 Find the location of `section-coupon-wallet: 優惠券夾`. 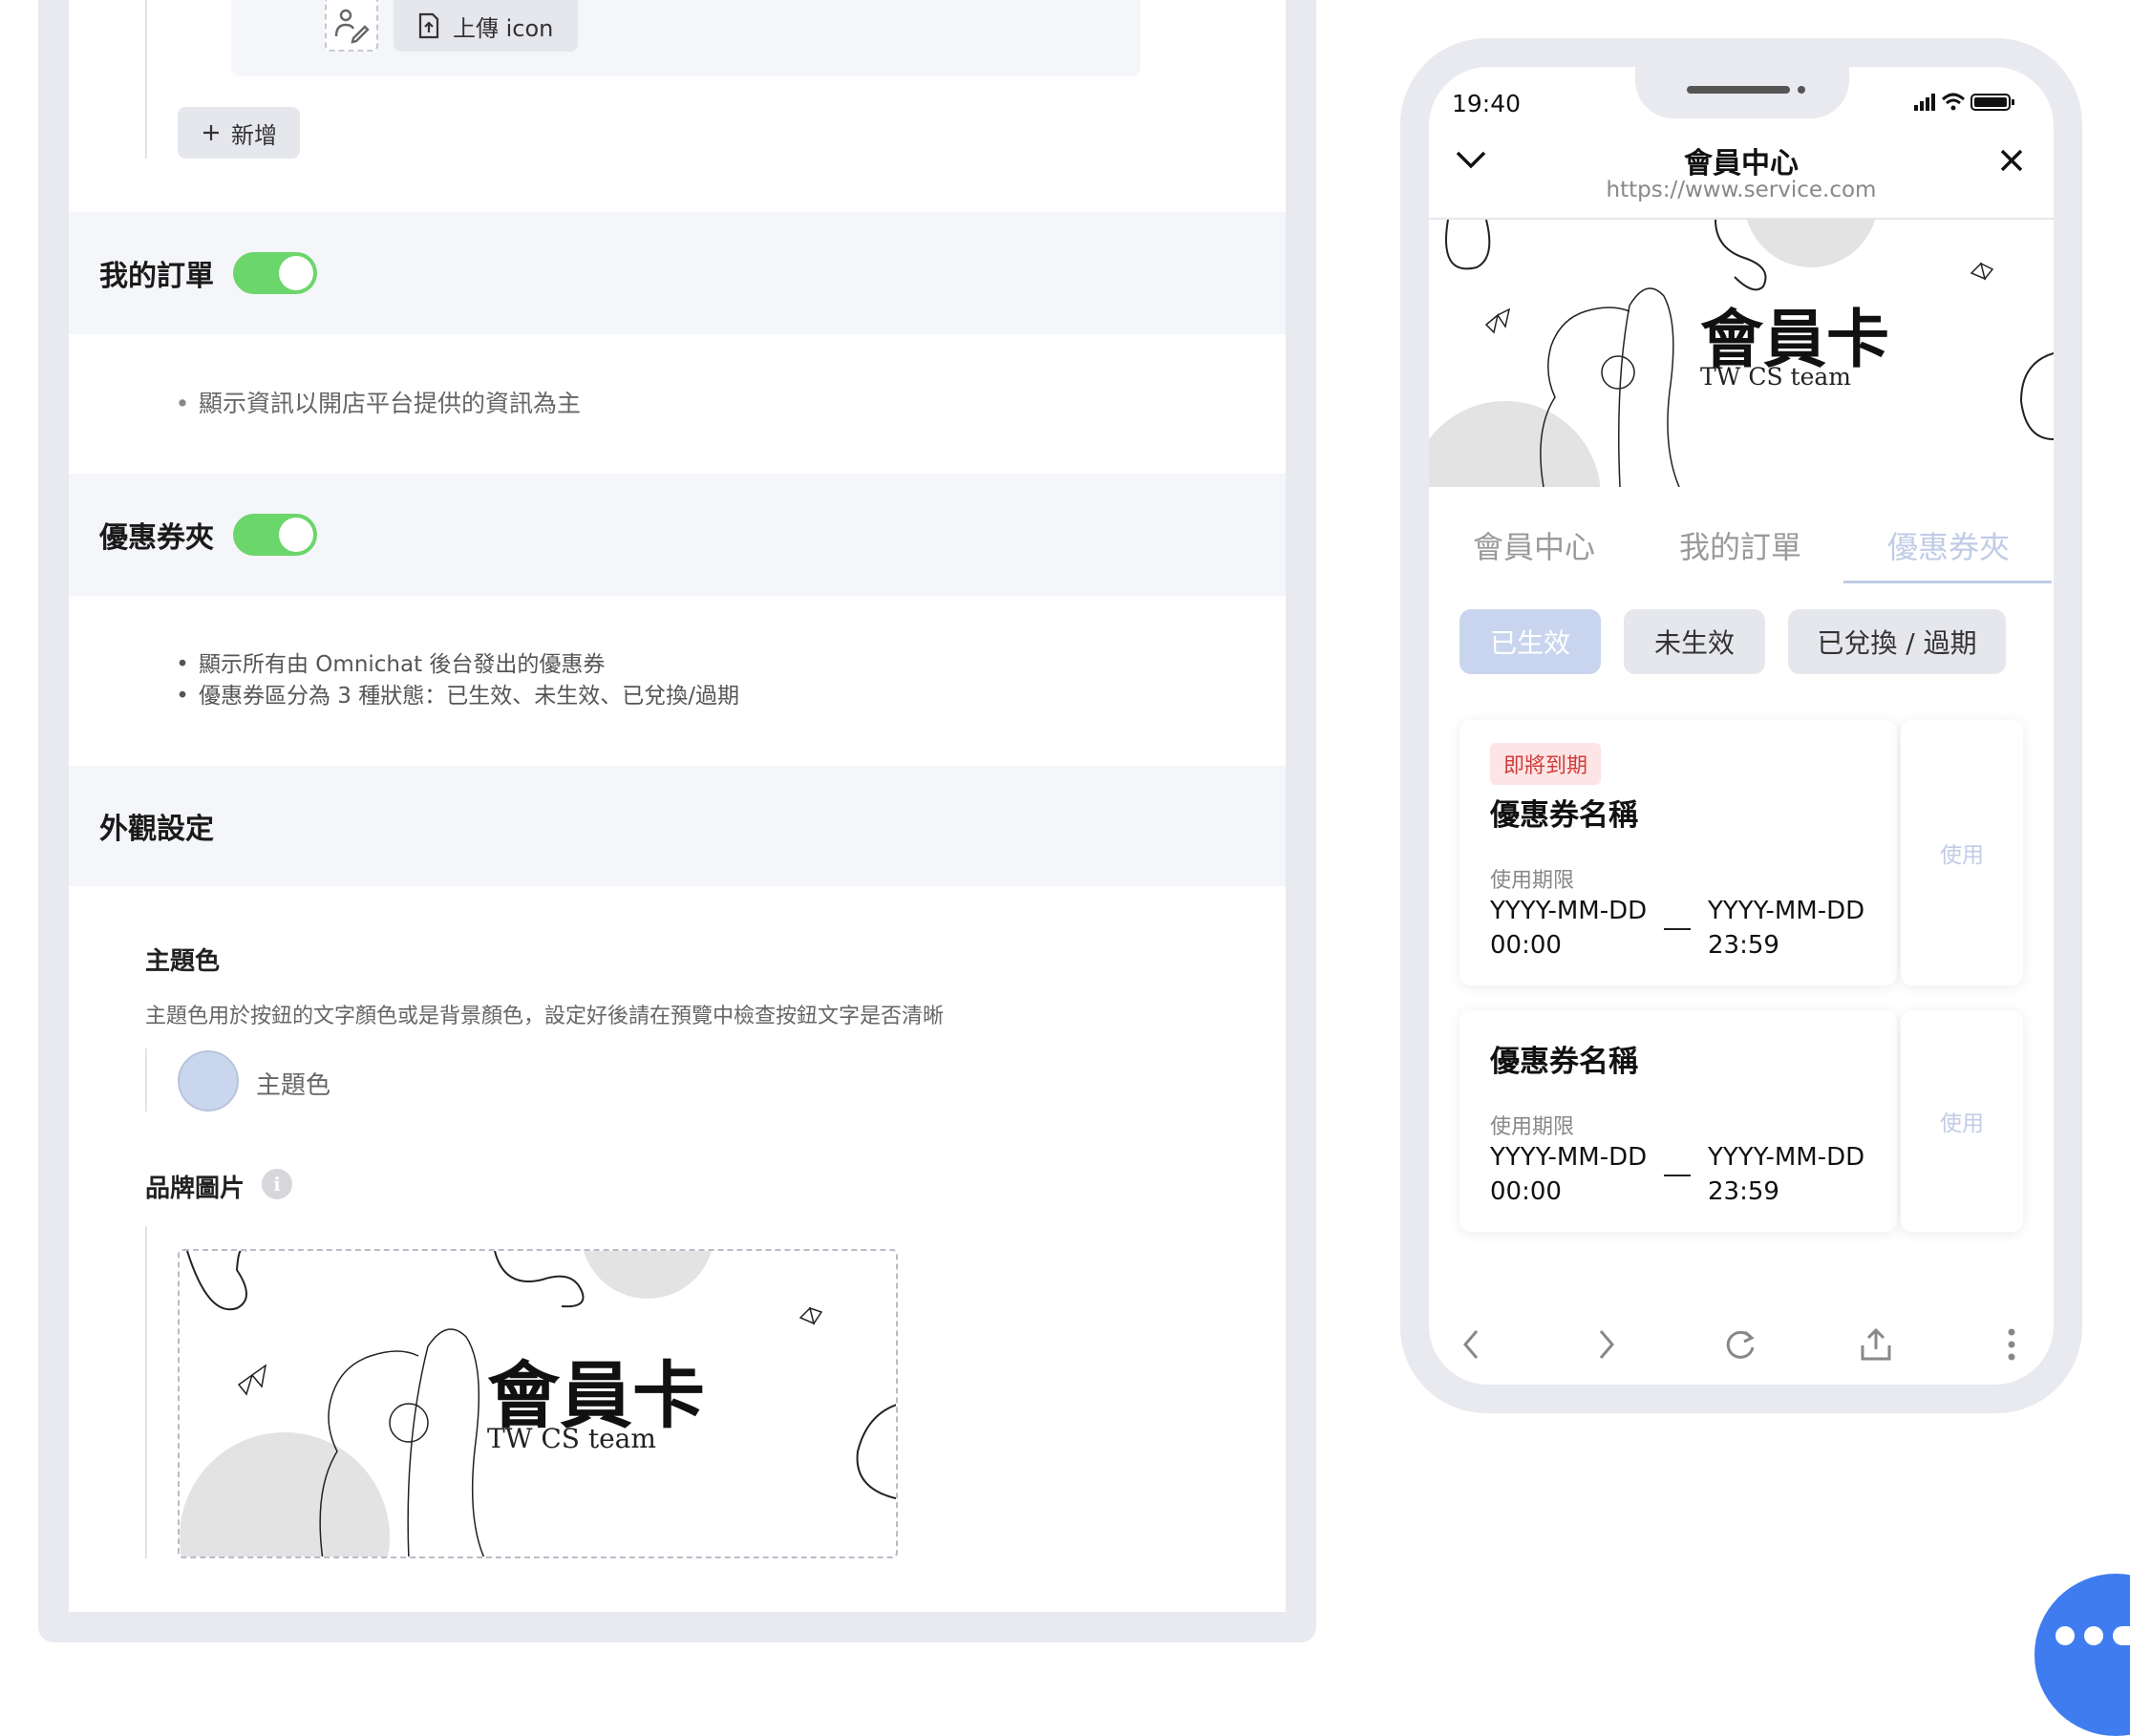

section-coupon-wallet: 優惠券夾 is located at coordinates (677, 535).